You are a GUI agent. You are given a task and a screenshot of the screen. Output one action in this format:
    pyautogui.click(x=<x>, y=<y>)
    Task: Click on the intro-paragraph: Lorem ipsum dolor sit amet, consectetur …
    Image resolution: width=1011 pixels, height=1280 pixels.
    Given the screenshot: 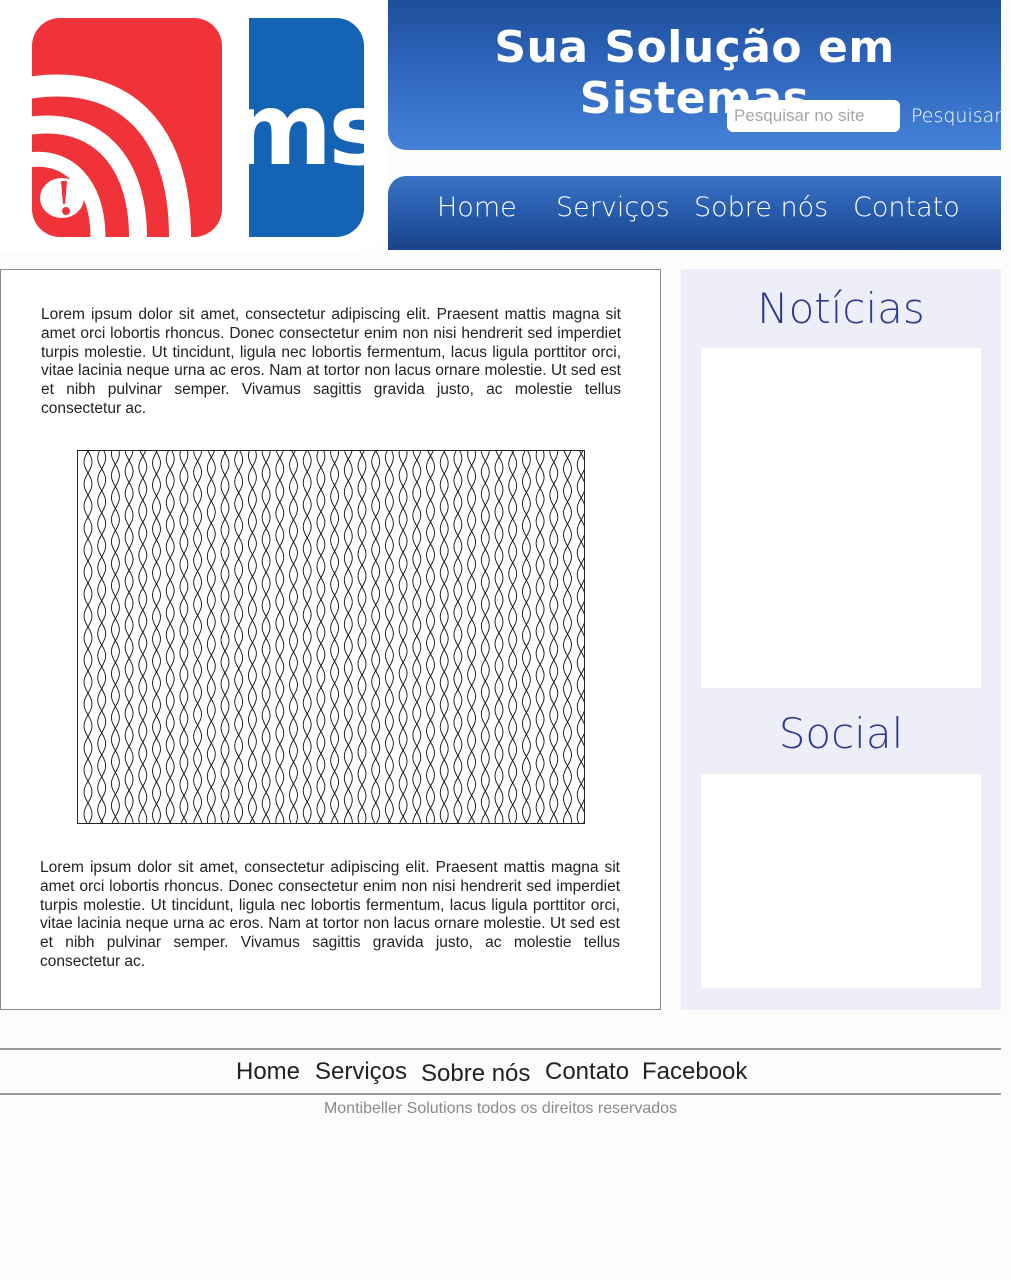 What is the action you would take?
    pyautogui.click(x=331, y=361)
    